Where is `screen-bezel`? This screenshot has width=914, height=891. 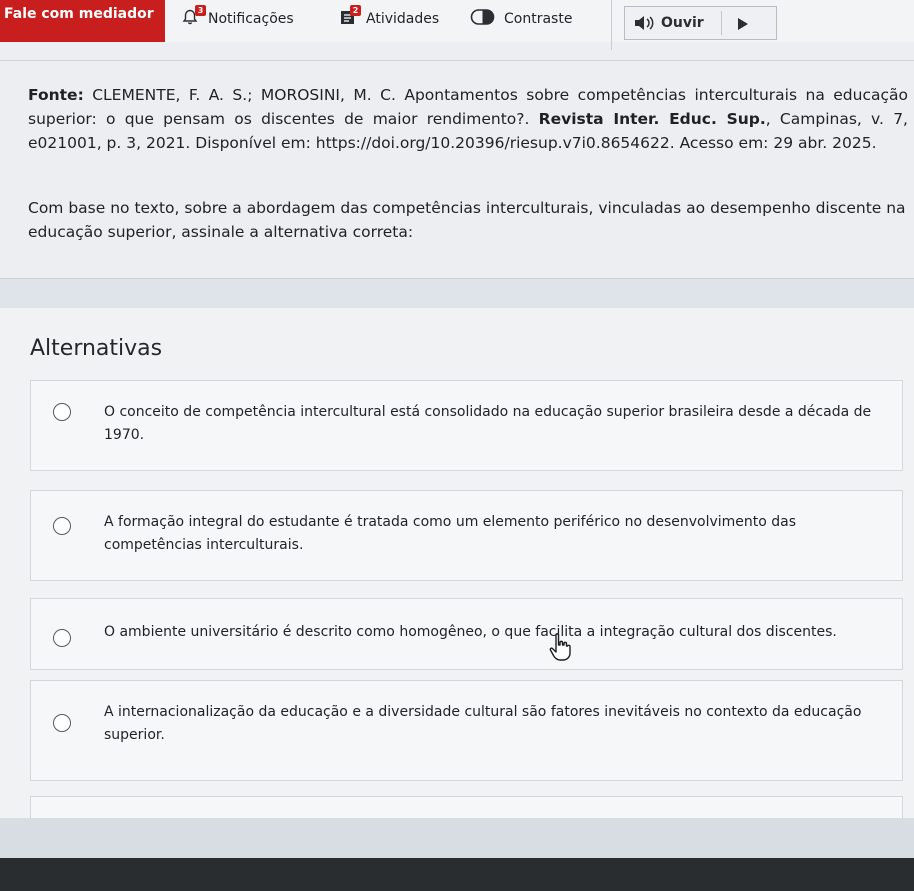 screen-bezel is located at coordinates (457, 874).